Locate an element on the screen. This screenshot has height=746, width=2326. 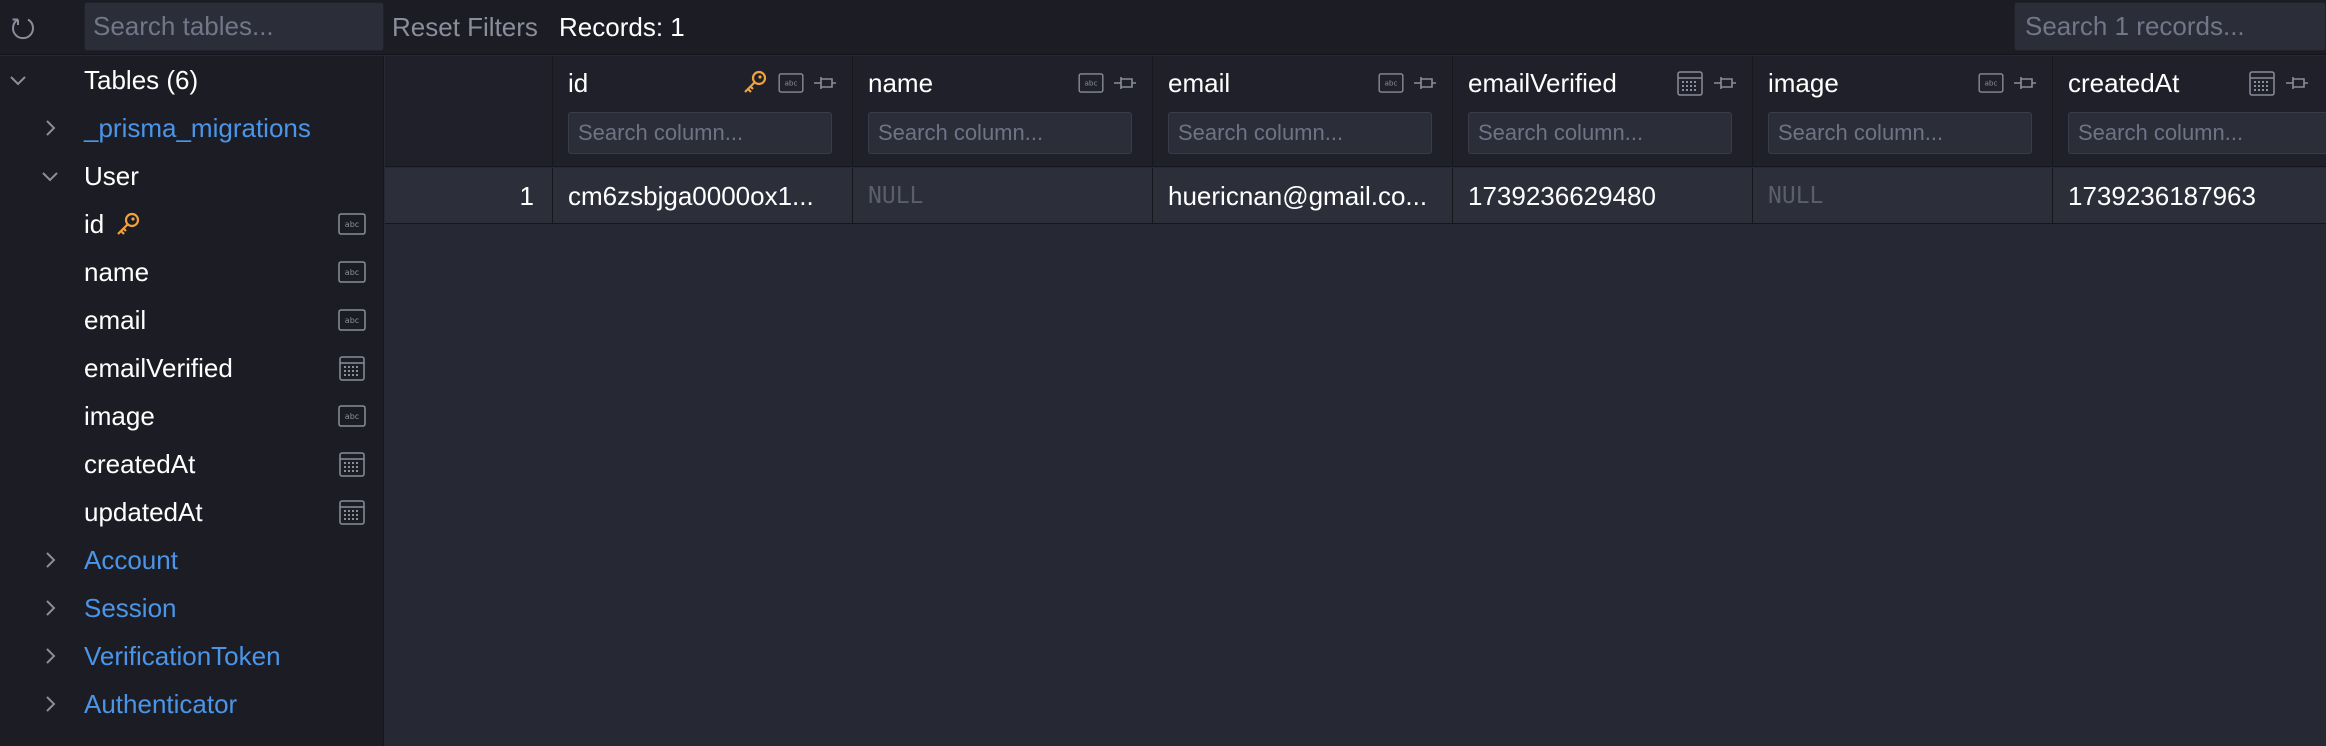
column-name: id is located at coordinates (578, 83).